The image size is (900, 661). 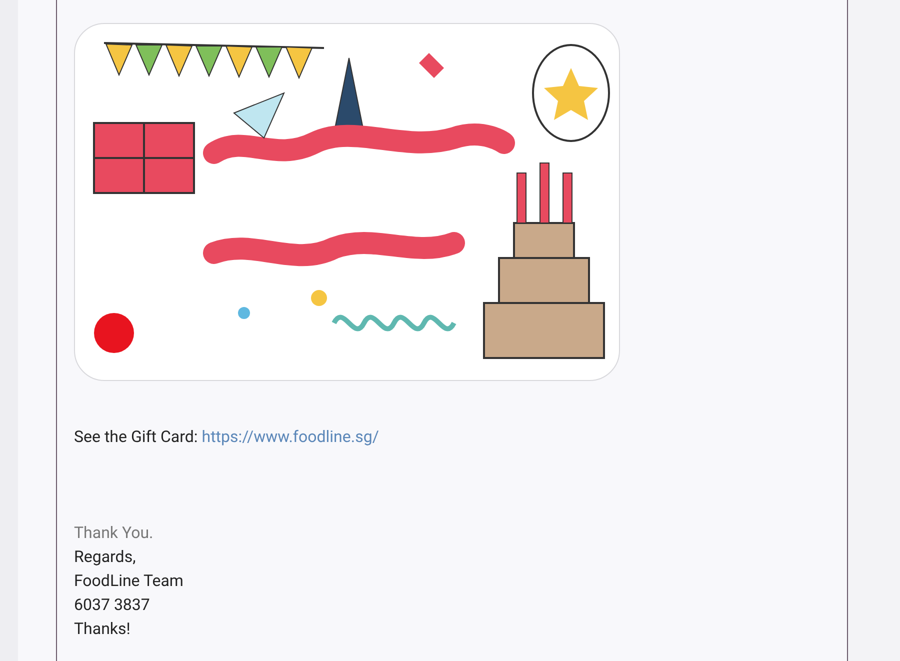 I want to click on signature-line: FoodLine Team, so click(x=129, y=581).